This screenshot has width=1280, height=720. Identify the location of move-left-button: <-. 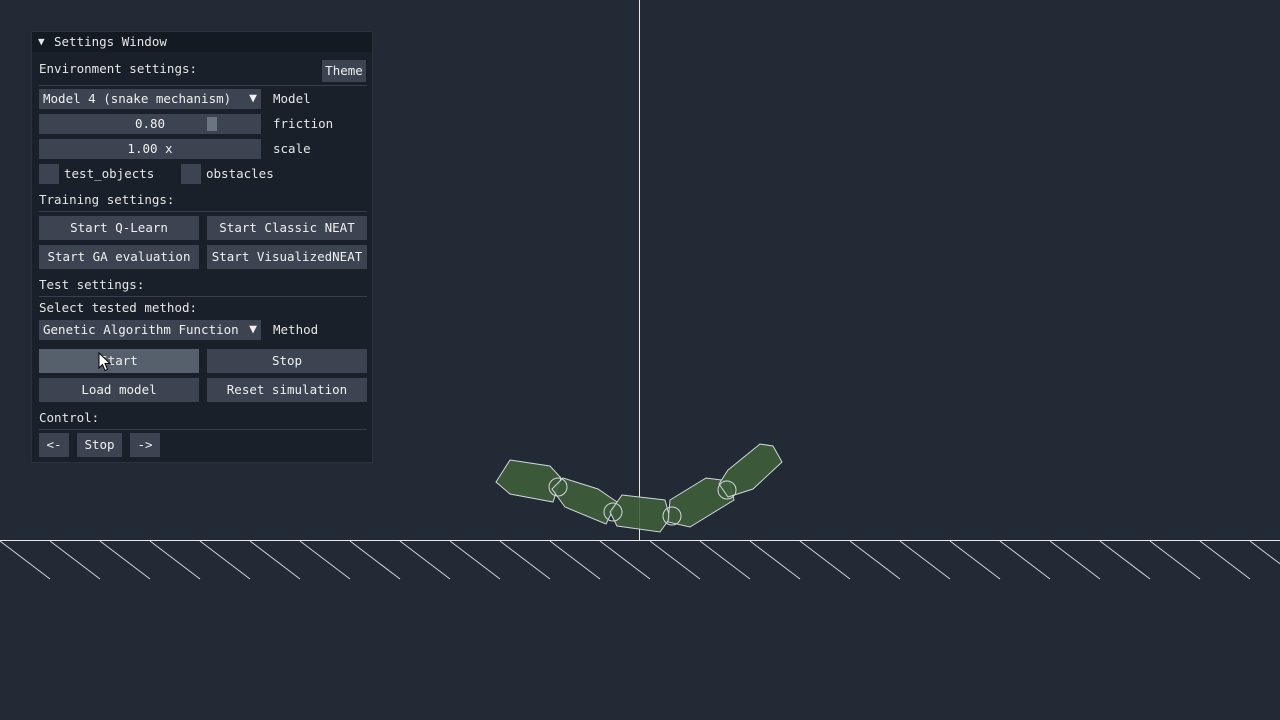
(54, 445).